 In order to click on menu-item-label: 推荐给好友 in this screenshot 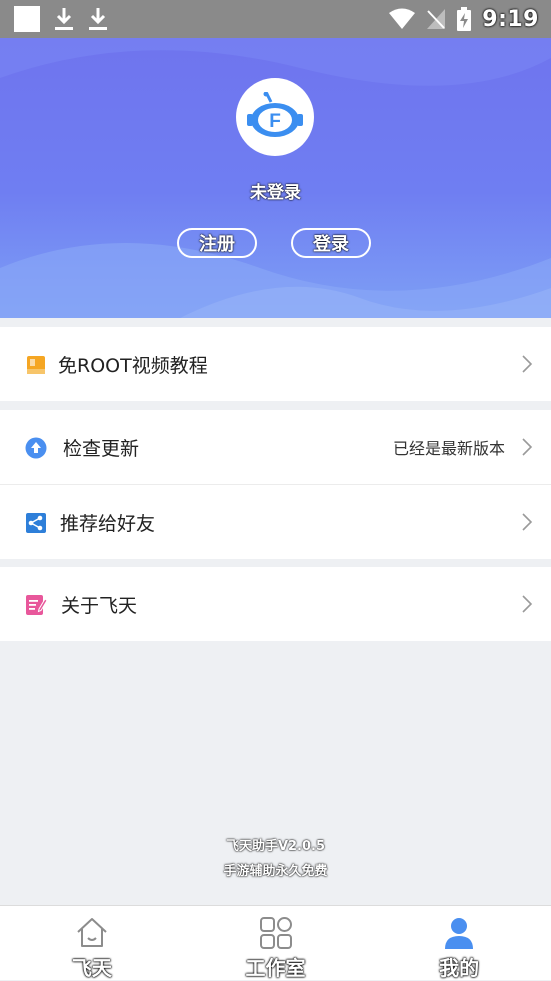, I will do `click(108, 523)`.